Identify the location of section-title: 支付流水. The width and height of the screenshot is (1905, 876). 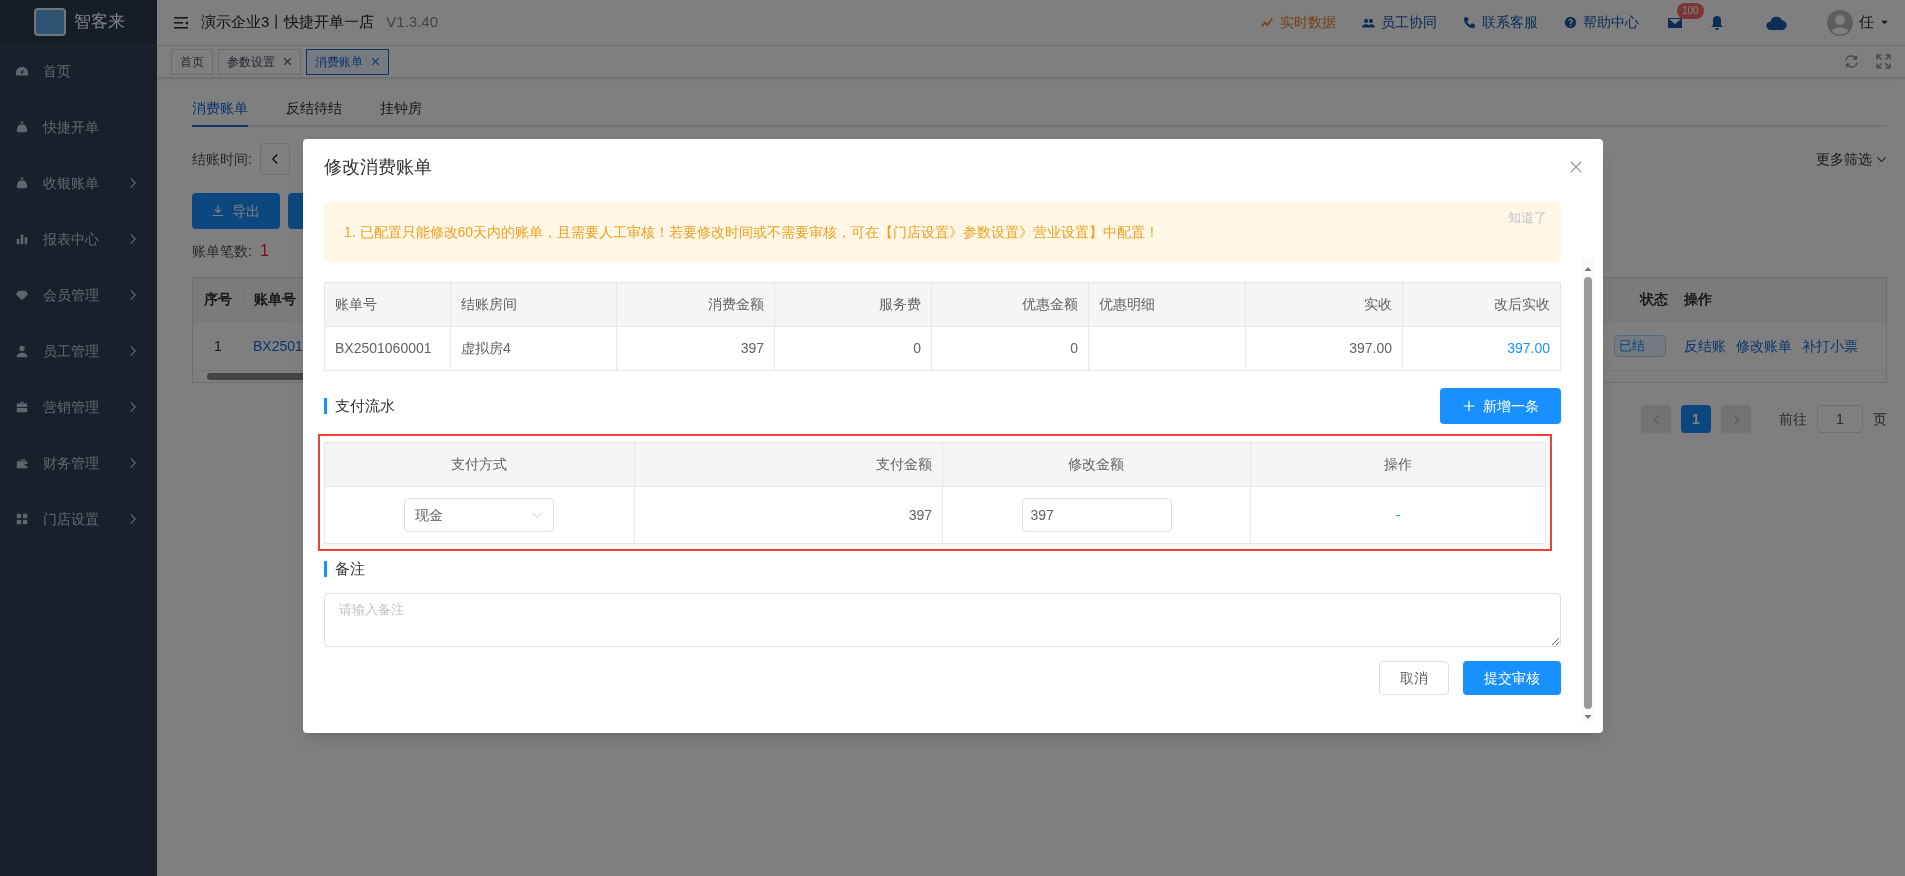
(359, 406).